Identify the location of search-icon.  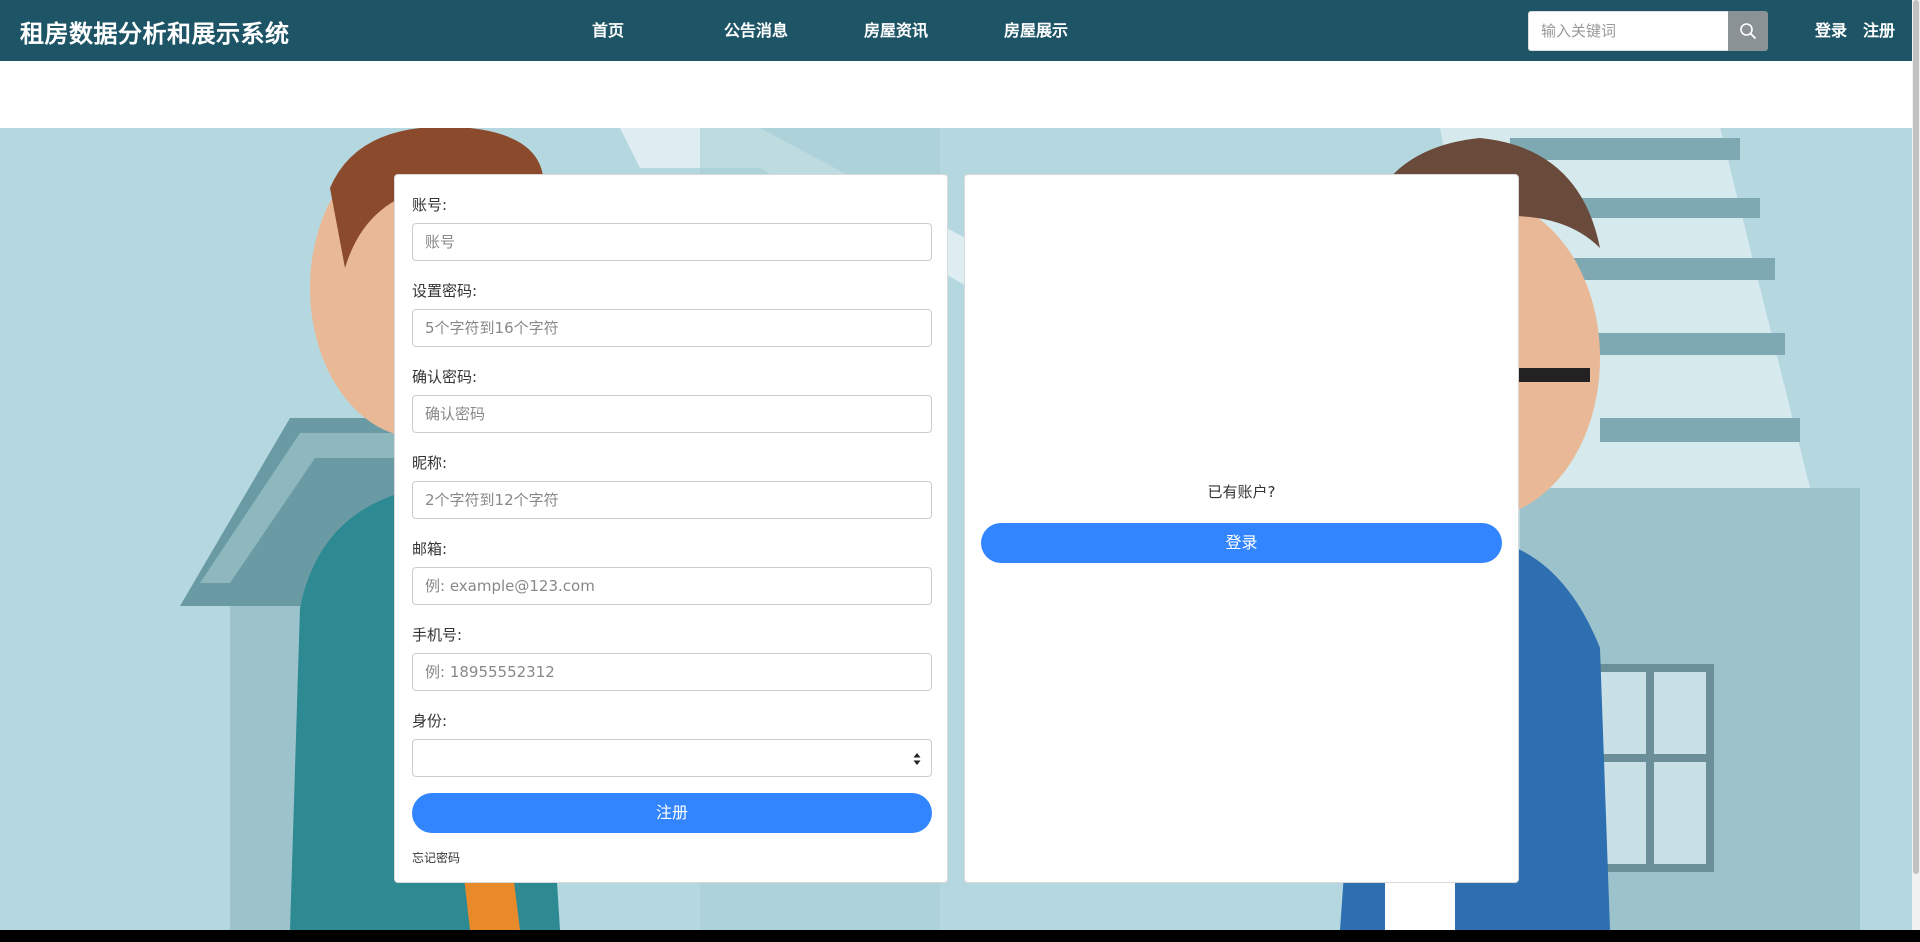
(1748, 31).